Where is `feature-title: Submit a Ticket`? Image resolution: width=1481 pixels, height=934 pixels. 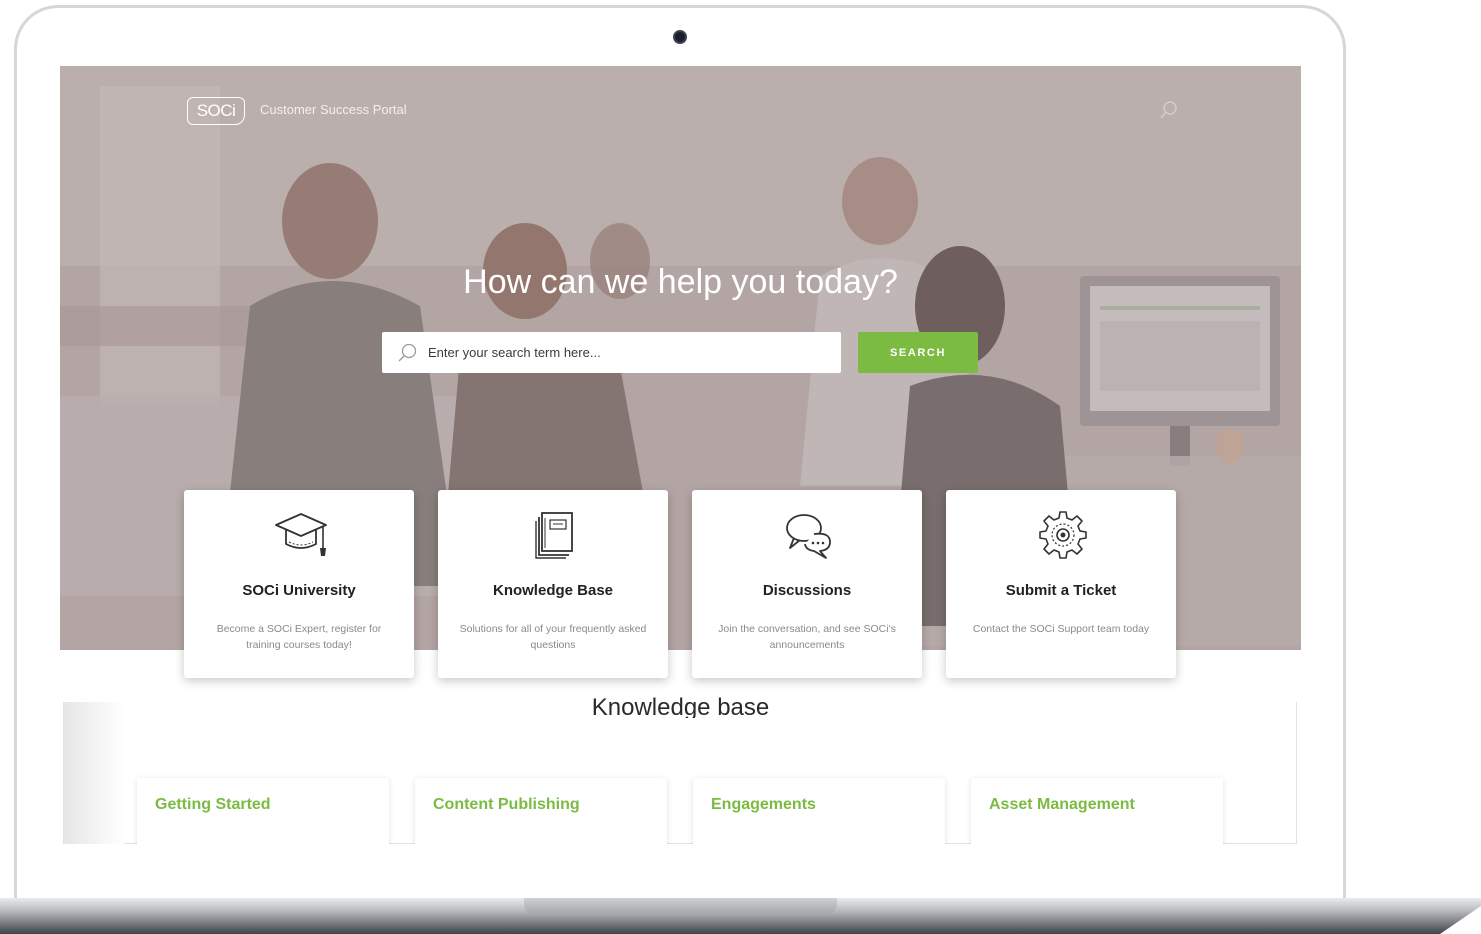 feature-title: Submit a Ticket is located at coordinates (1061, 590).